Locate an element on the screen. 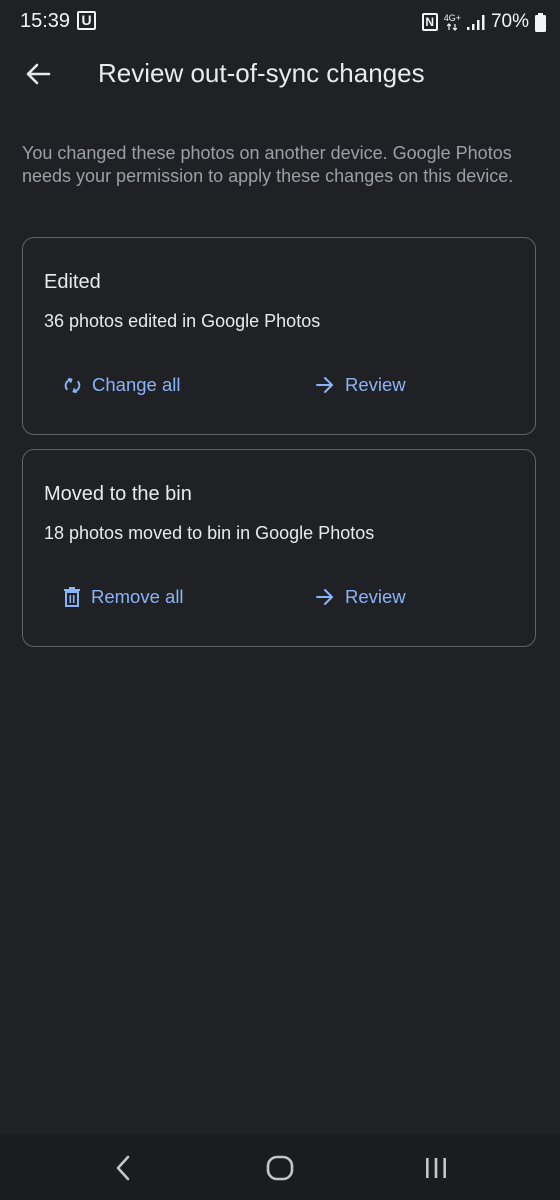 The image size is (560, 1200). navigation-bar is located at coordinates (280, 1167).